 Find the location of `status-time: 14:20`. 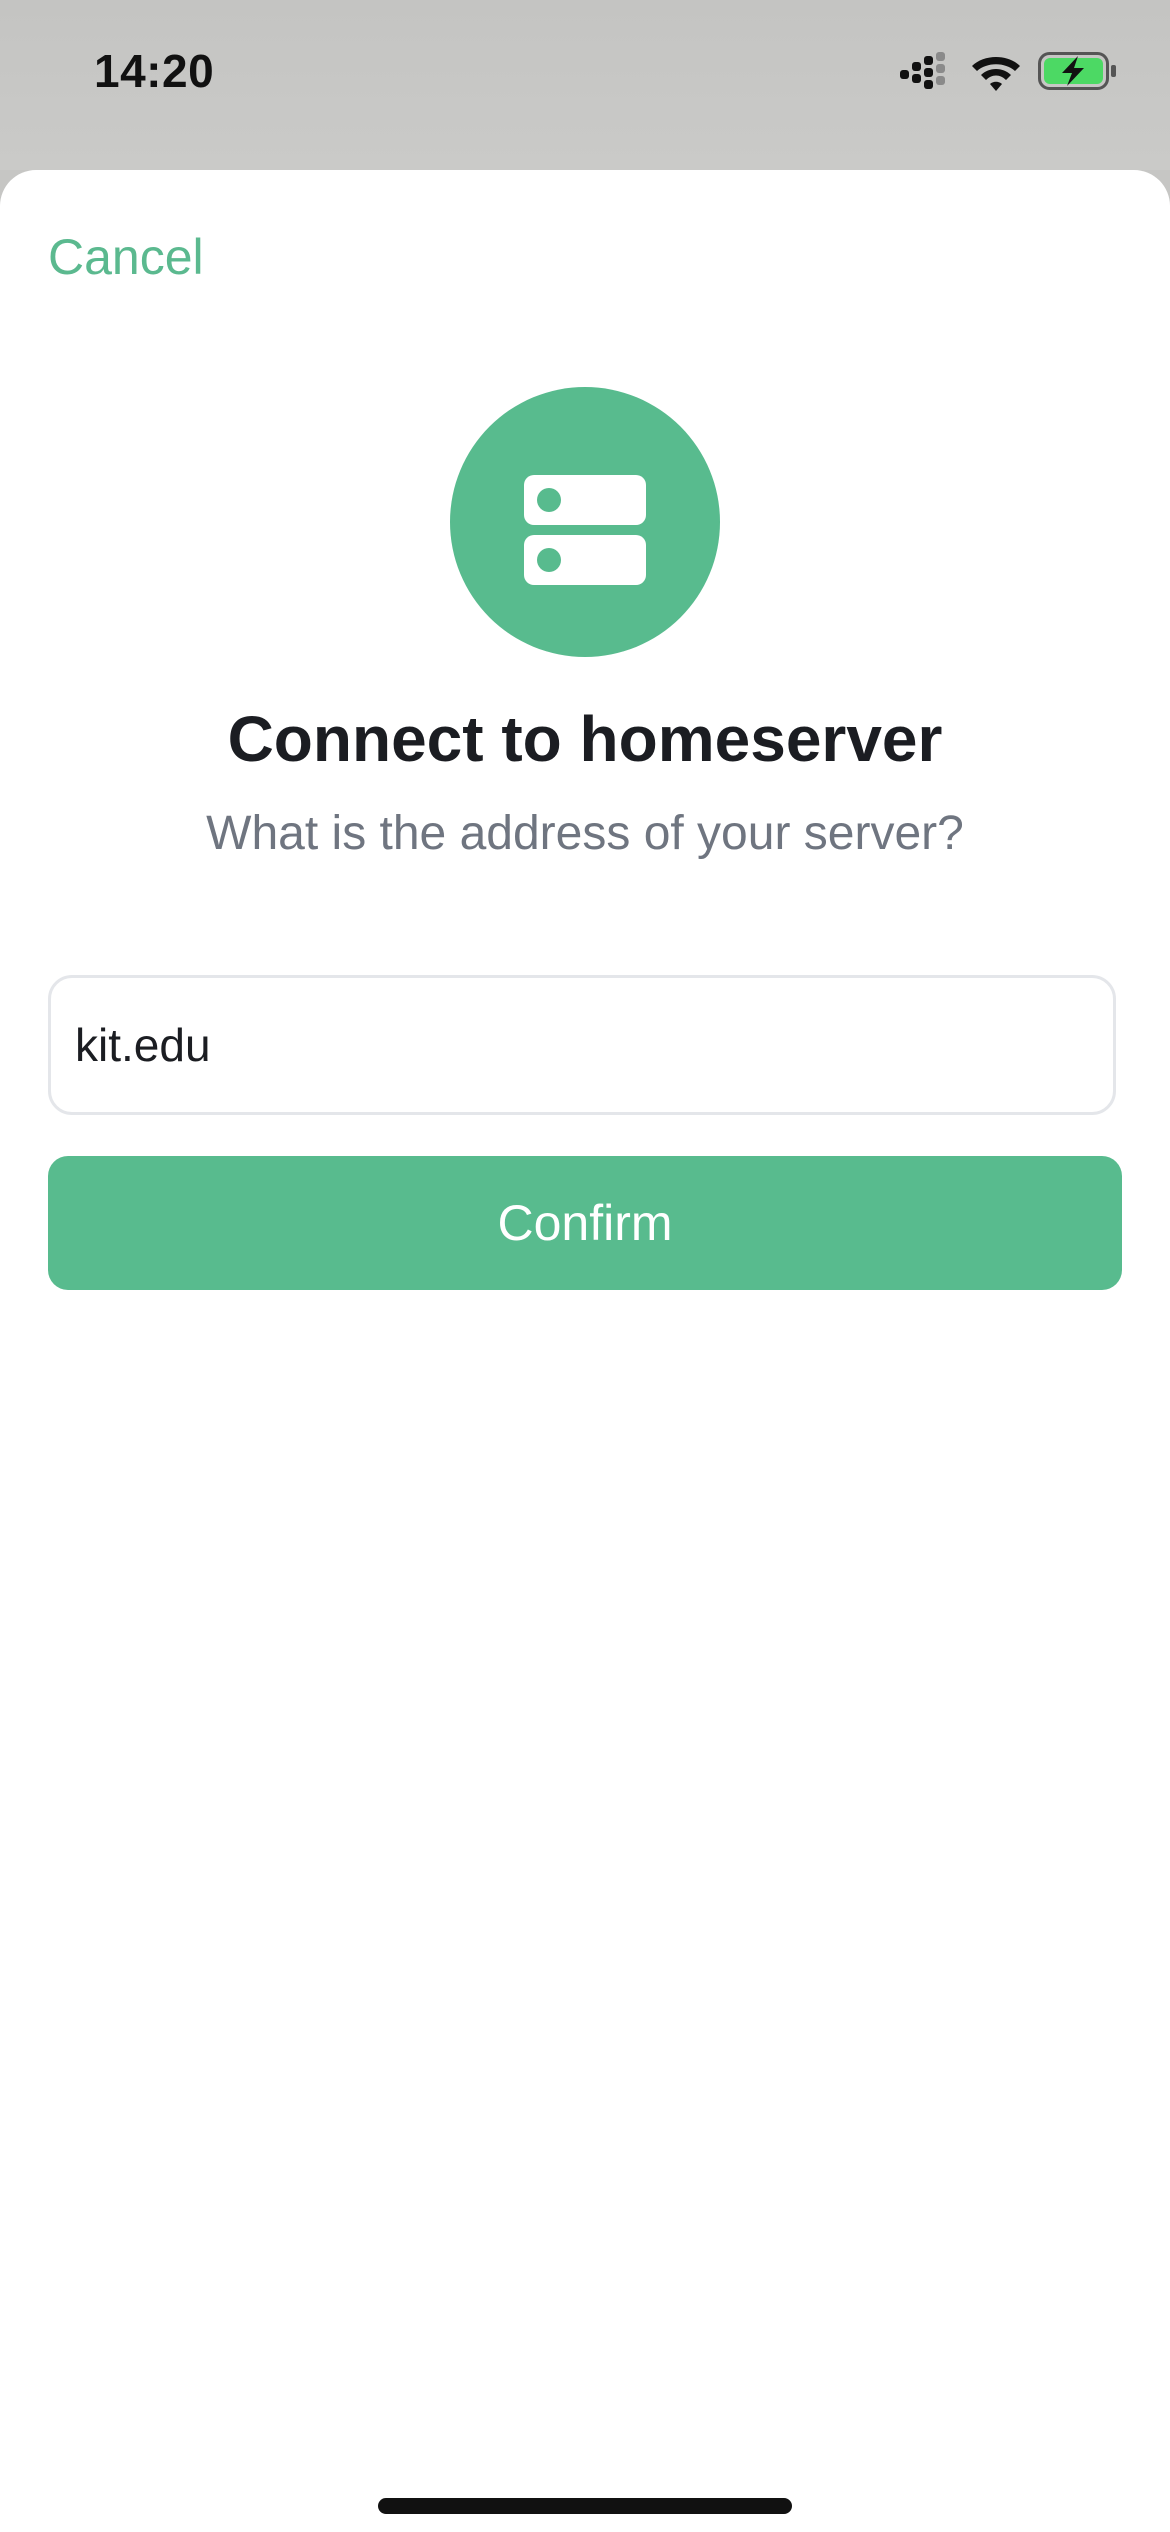

status-time: 14:20 is located at coordinates (154, 71).